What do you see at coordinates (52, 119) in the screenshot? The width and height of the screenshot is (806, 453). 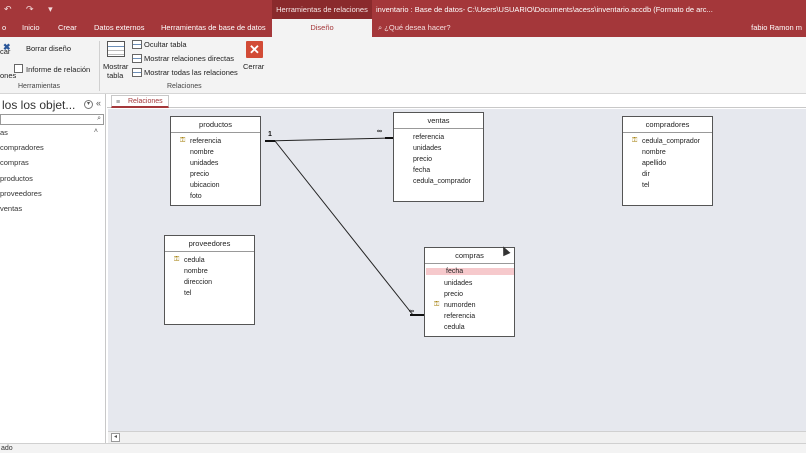 I see `nav-search-input: ⌕` at bounding box center [52, 119].